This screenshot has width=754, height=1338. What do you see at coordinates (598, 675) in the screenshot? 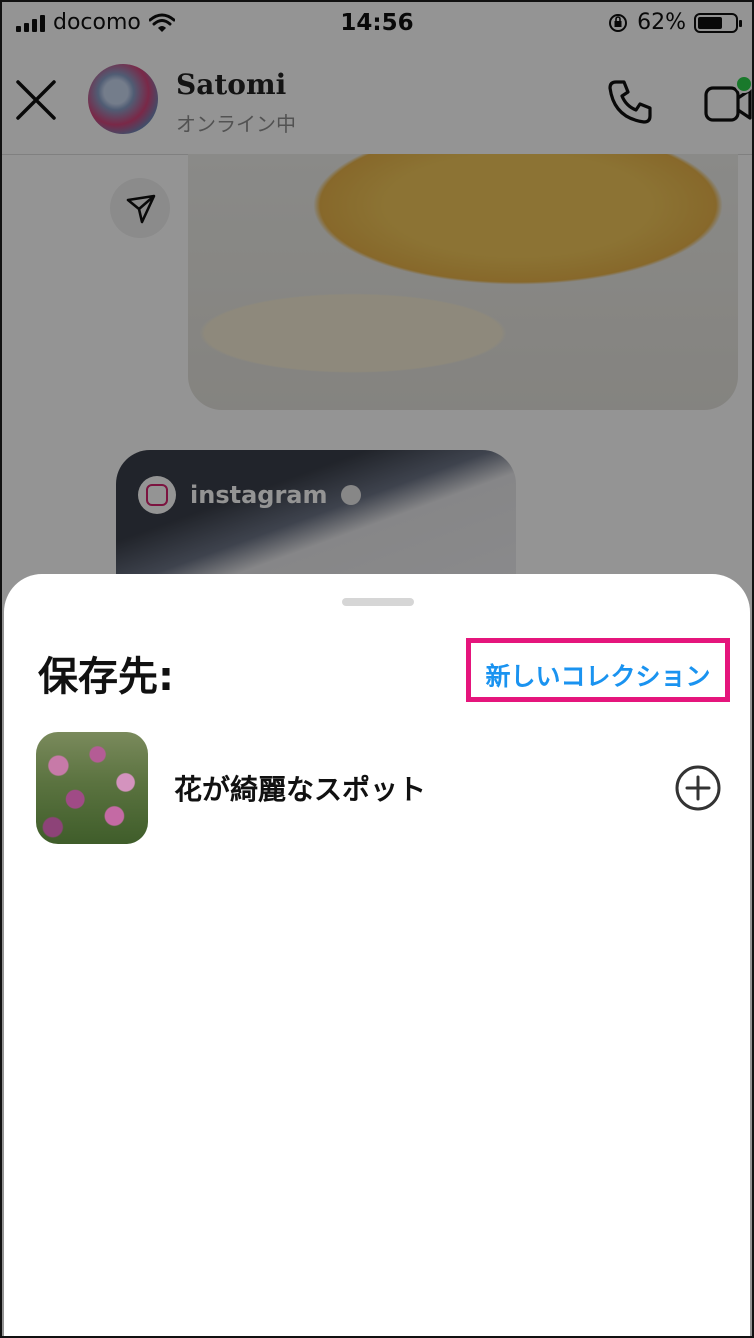
I see `new-collection-button: 新しいコレクション` at bounding box center [598, 675].